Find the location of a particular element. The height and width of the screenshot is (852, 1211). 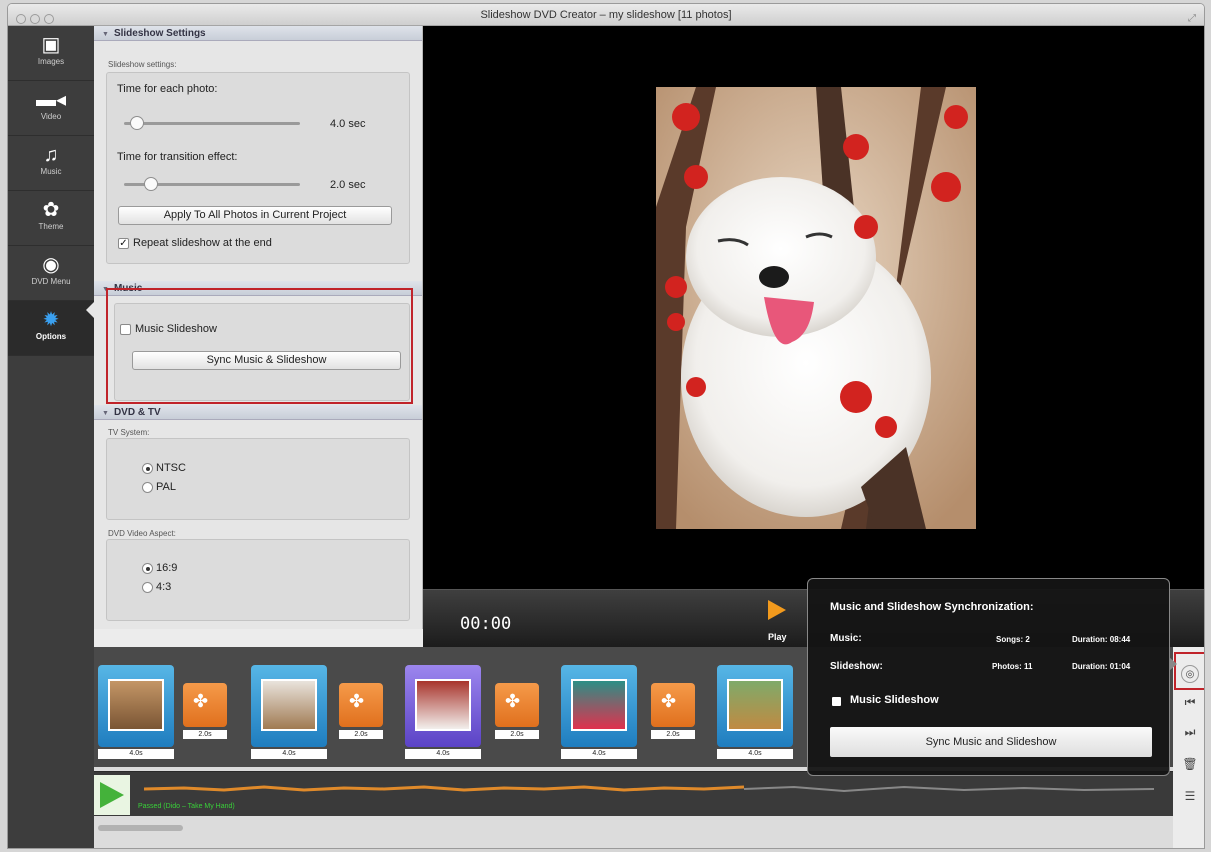

skip-to-end-icon: ⏭ is located at coordinates (1190, 732).